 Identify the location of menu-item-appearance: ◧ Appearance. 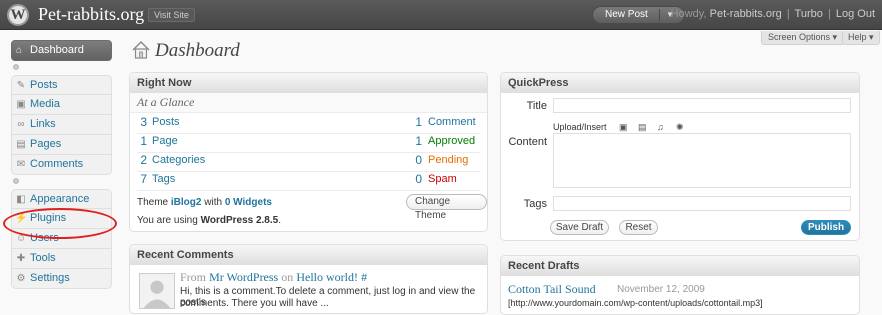
(61, 199).